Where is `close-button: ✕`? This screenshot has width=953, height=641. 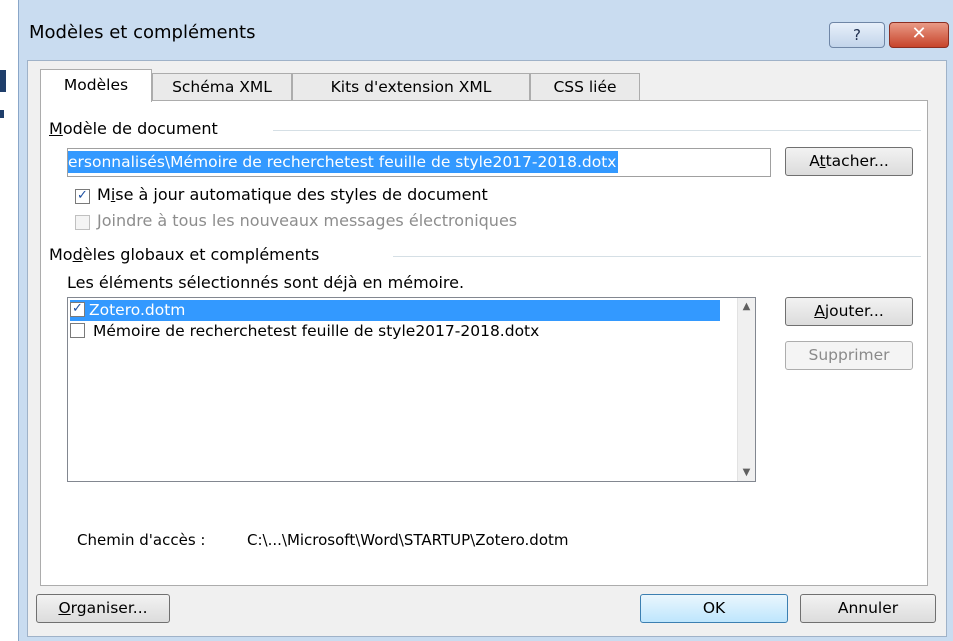
close-button: ✕ is located at coordinates (919, 35).